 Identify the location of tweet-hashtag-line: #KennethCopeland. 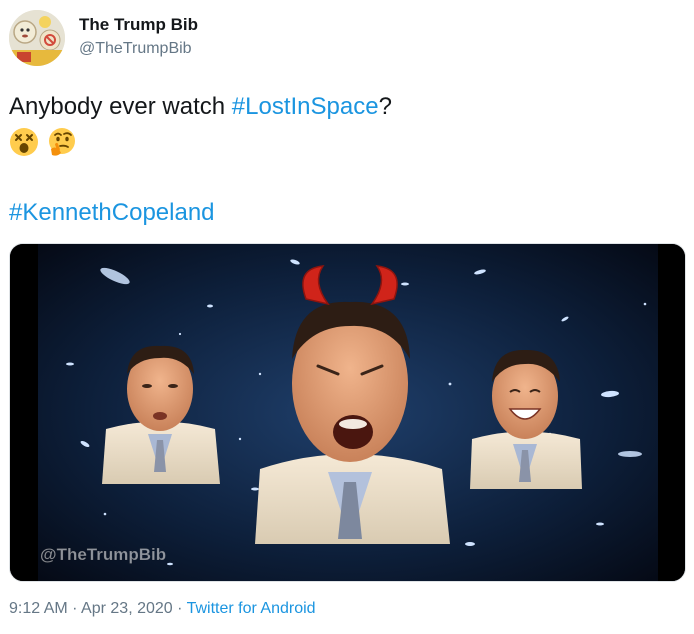
(112, 213).